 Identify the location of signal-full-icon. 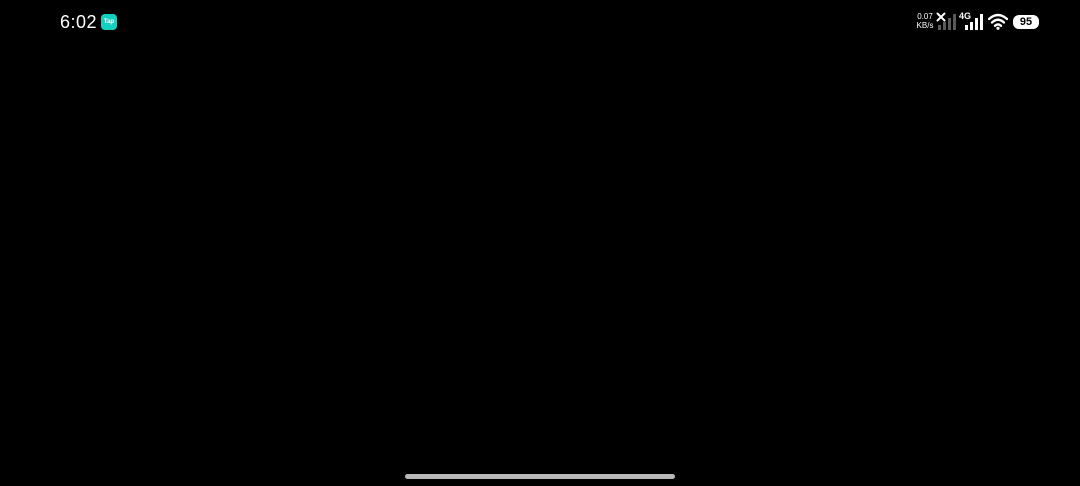
(974, 22).